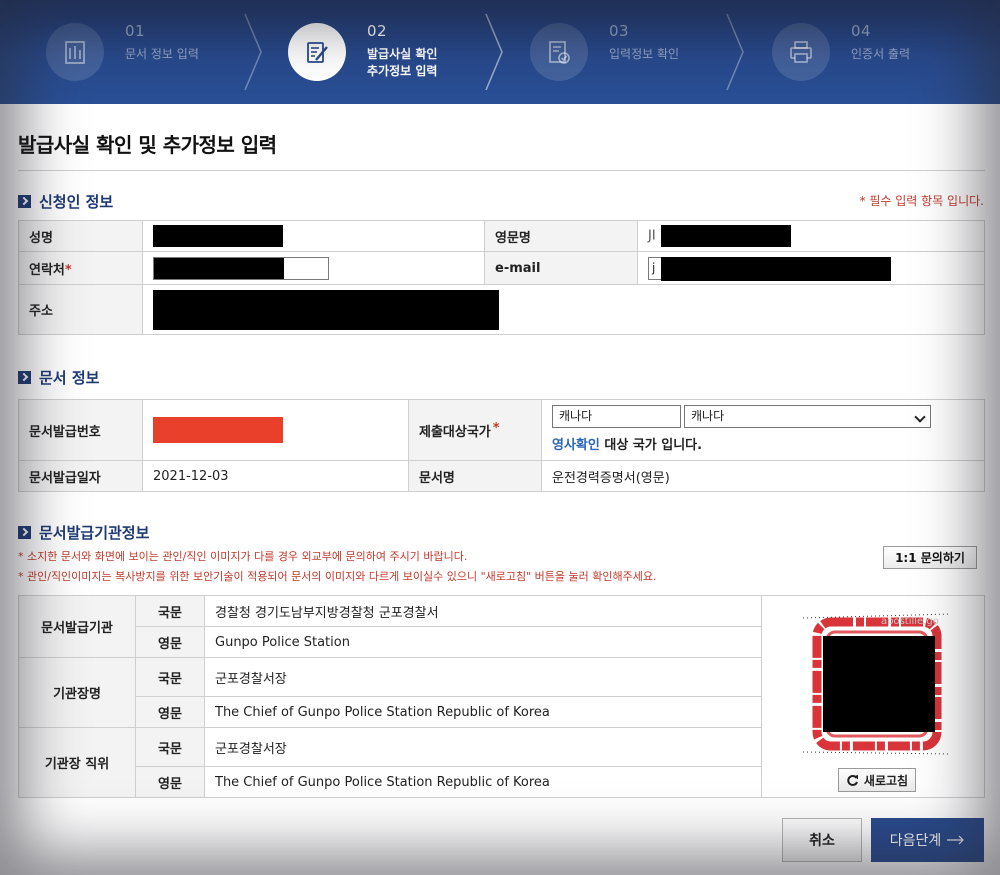  I want to click on country-label: 제출대상국가 *, so click(475, 430).